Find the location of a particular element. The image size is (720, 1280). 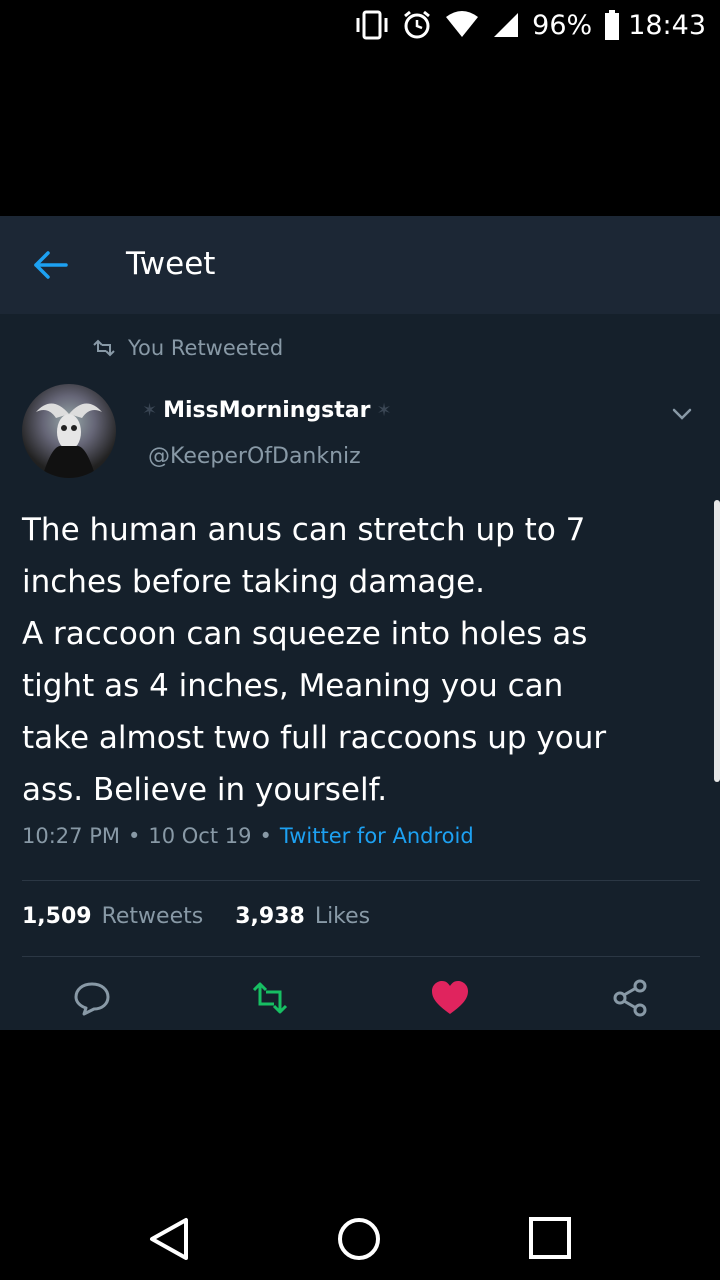

app-header: Tweet is located at coordinates (360, 265).